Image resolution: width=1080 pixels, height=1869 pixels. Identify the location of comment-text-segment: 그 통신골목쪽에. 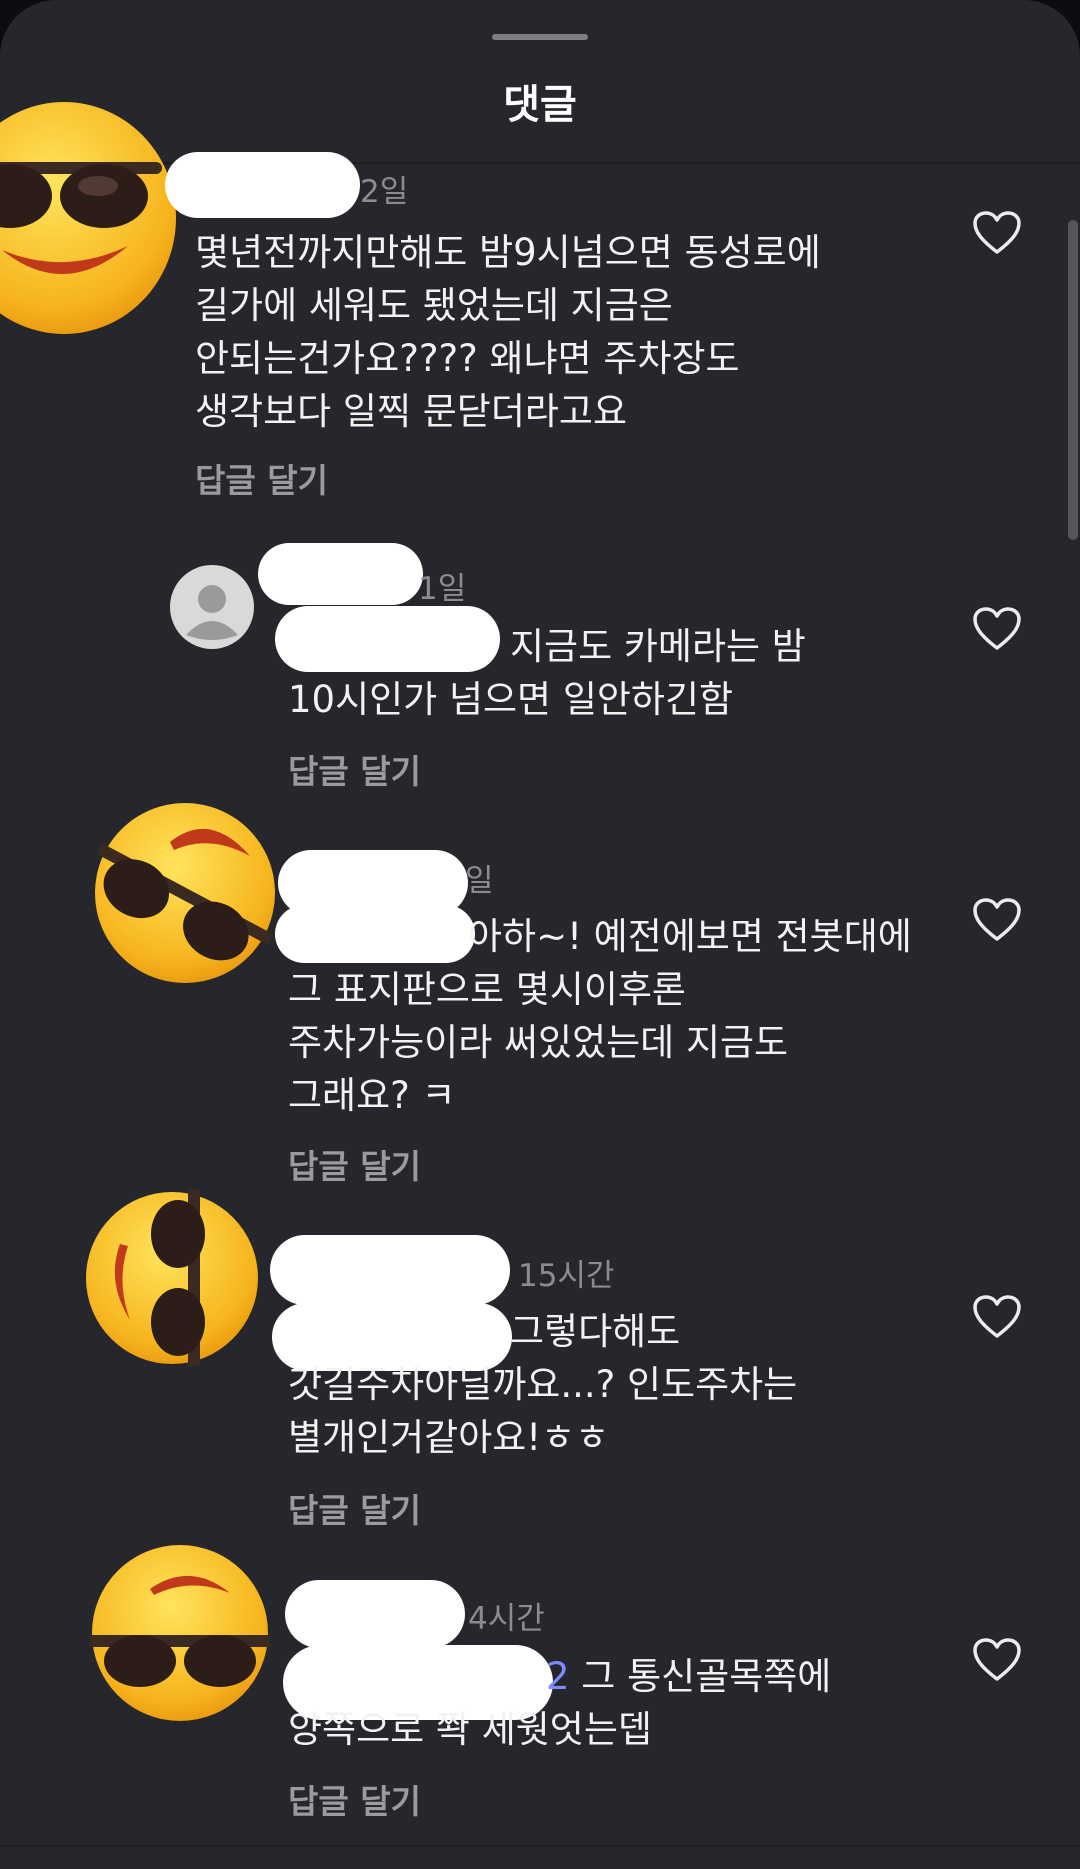
(700, 1676).